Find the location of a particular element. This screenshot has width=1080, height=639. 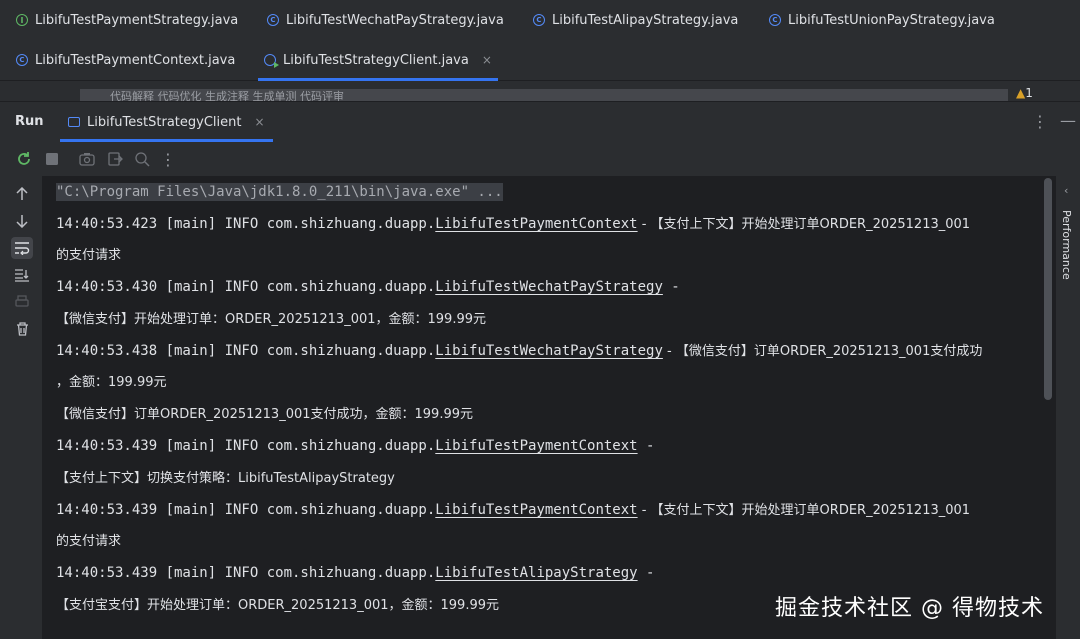

trash-icon is located at coordinates (22, 329).